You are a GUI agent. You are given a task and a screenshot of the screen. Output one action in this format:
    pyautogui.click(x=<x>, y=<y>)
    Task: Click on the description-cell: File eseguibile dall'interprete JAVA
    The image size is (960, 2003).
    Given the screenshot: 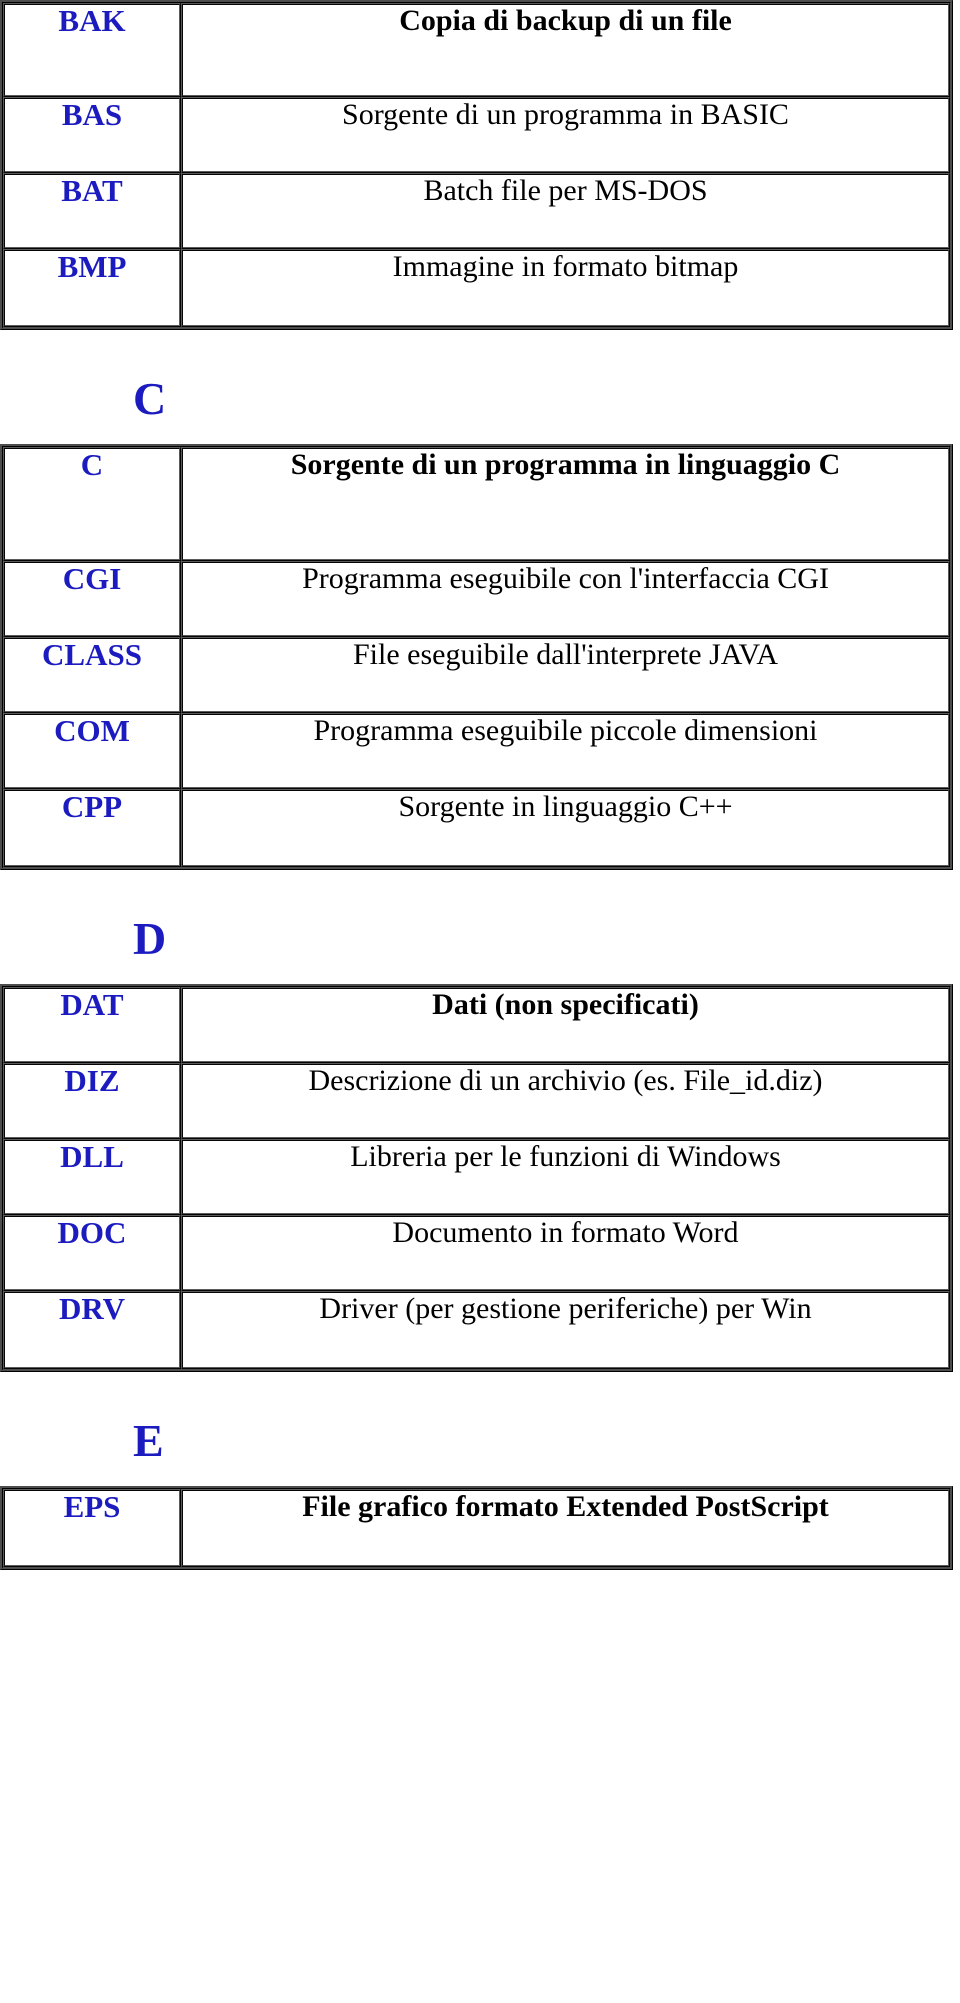 What is the action you would take?
    pyautogui.click(x=565, y=675)
    